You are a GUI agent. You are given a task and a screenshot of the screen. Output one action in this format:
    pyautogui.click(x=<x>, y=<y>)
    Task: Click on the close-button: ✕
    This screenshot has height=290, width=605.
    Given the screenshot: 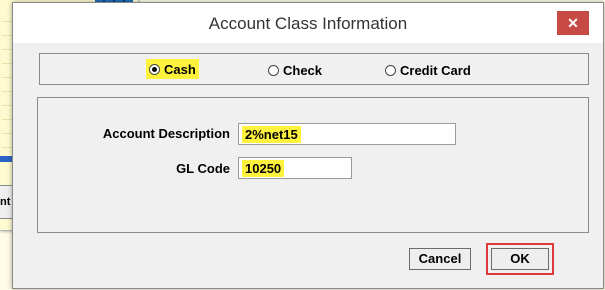 What is the action you would take?
    pyautogui.click(x=573, y=23)
    